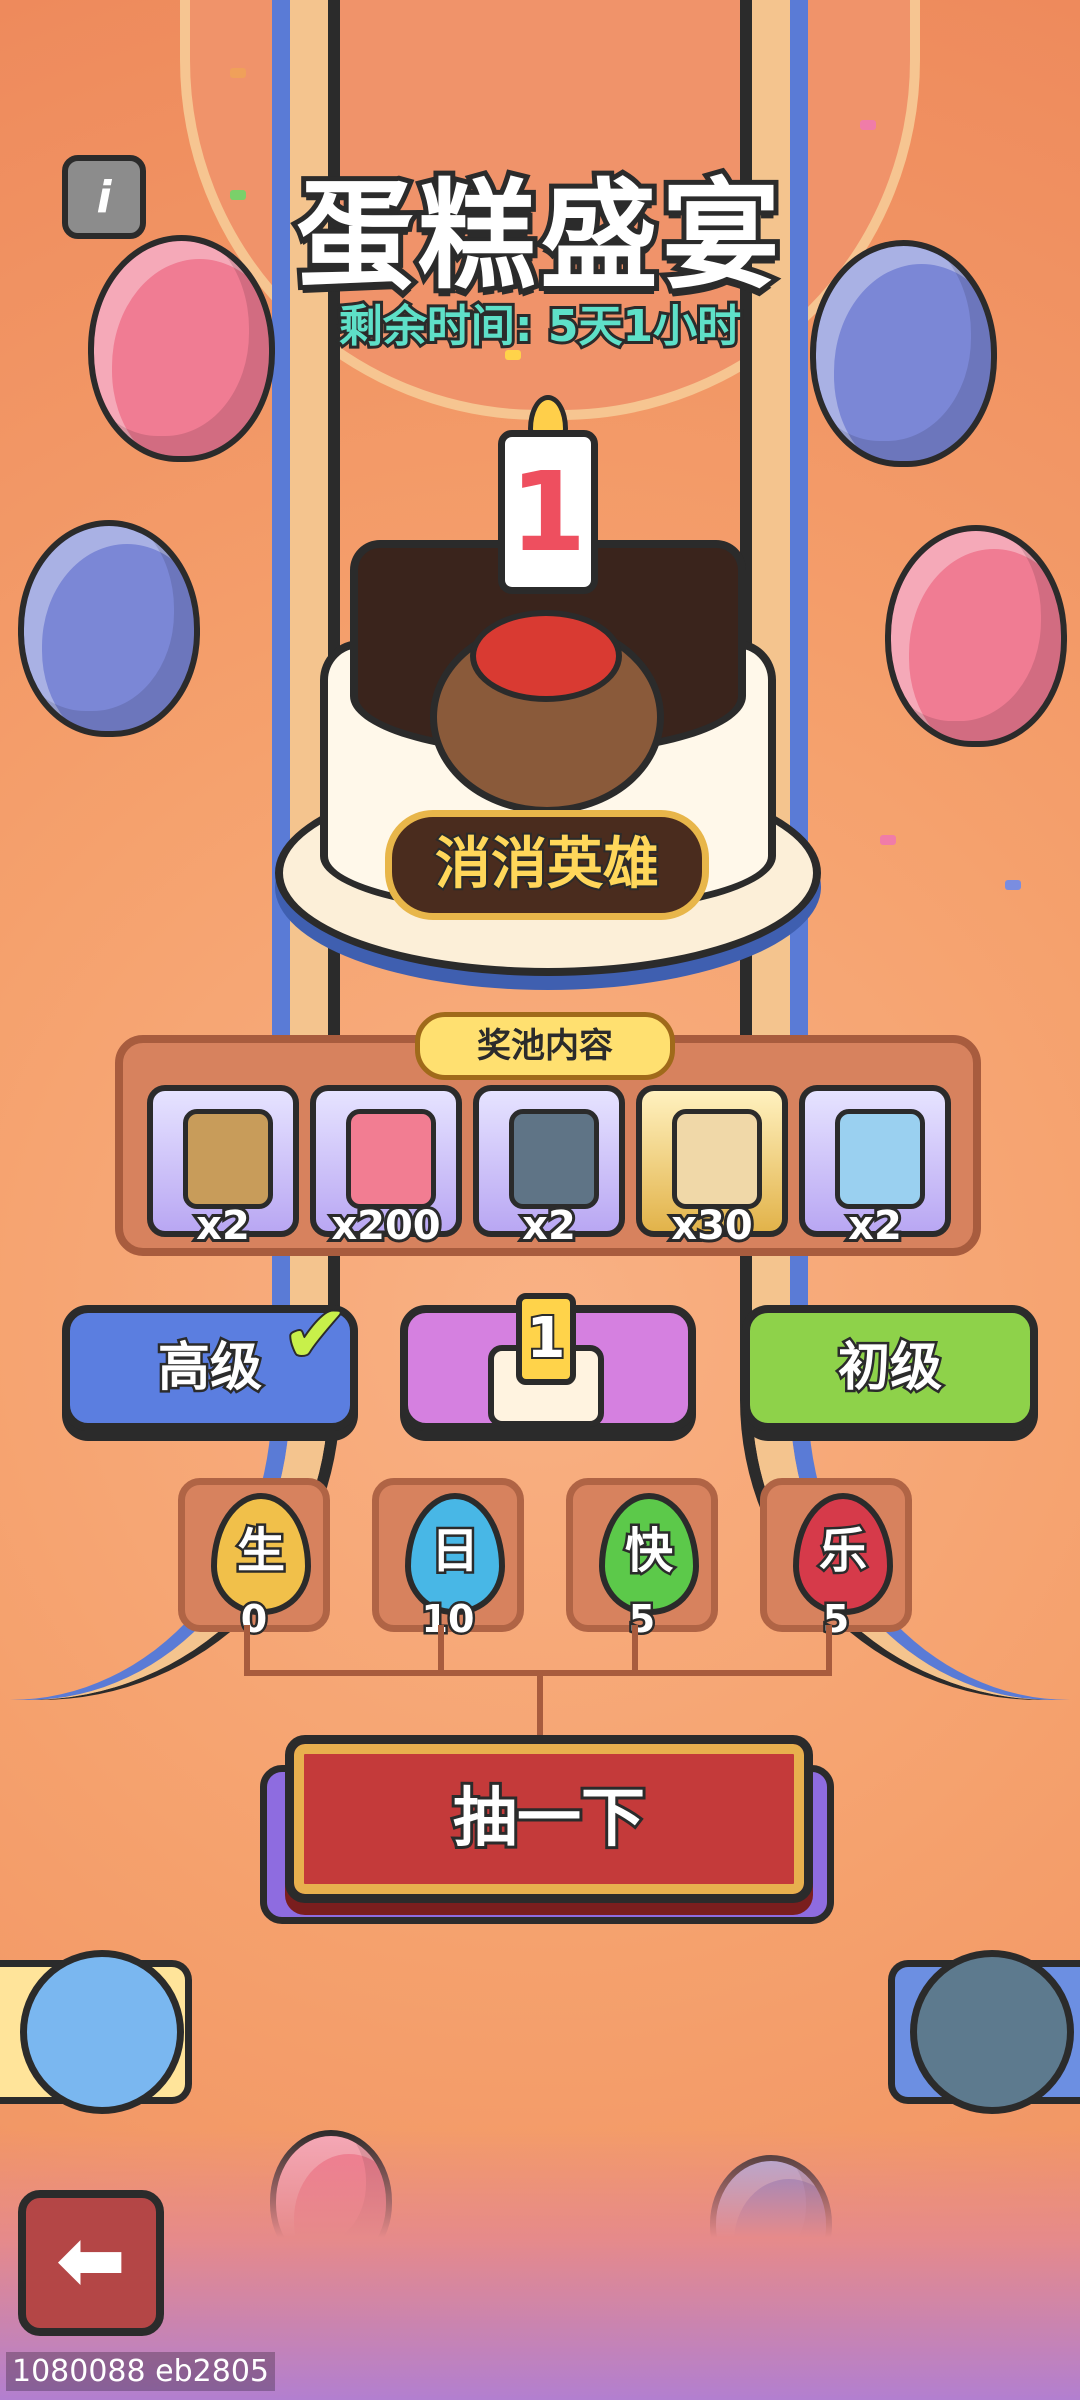 The image size is (1080, 2400). Describe the element at coordinates (545, 1046) in the screenshot. I see `prize-pool-label: 奖池内容` at that location.